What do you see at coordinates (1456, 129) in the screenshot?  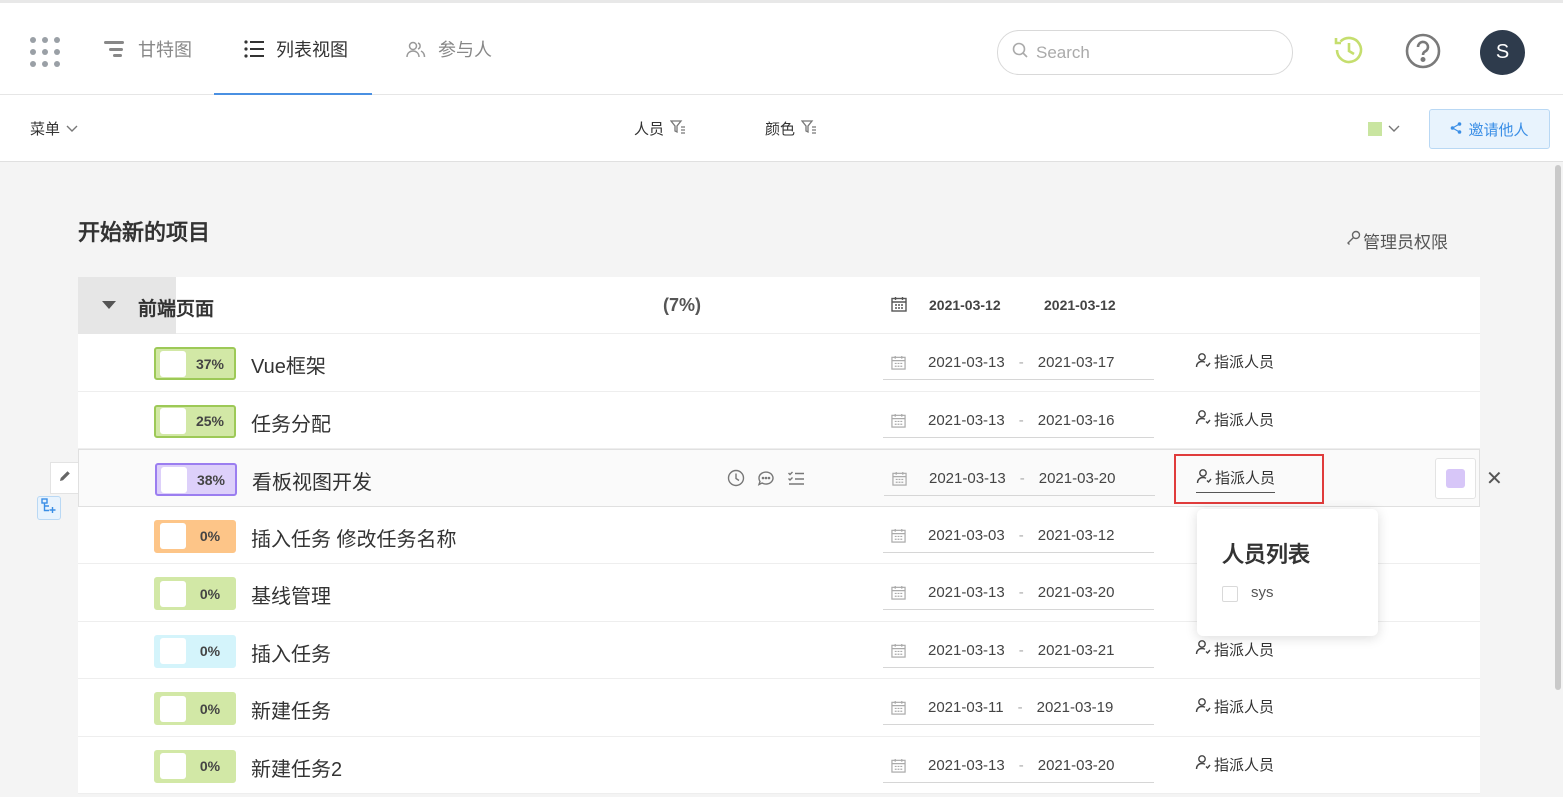 I see `share-icon` at bounding box center [1456, 129].